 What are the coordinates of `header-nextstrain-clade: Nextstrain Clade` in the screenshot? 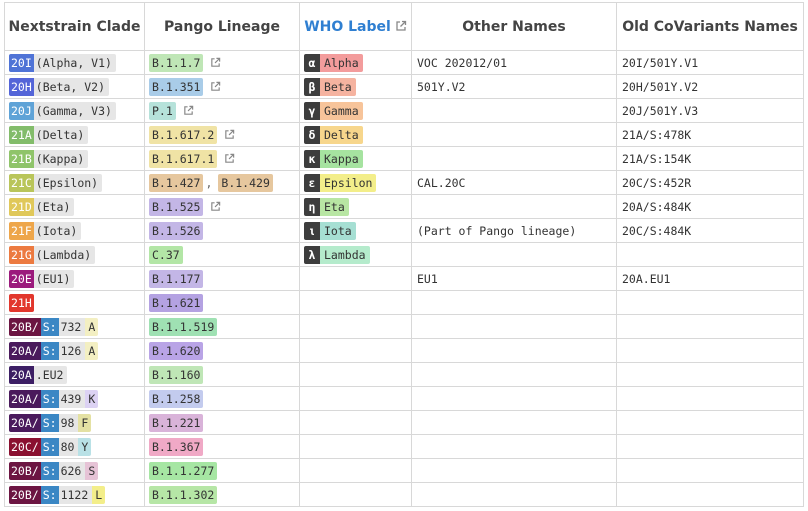 It's located at (74, 26).